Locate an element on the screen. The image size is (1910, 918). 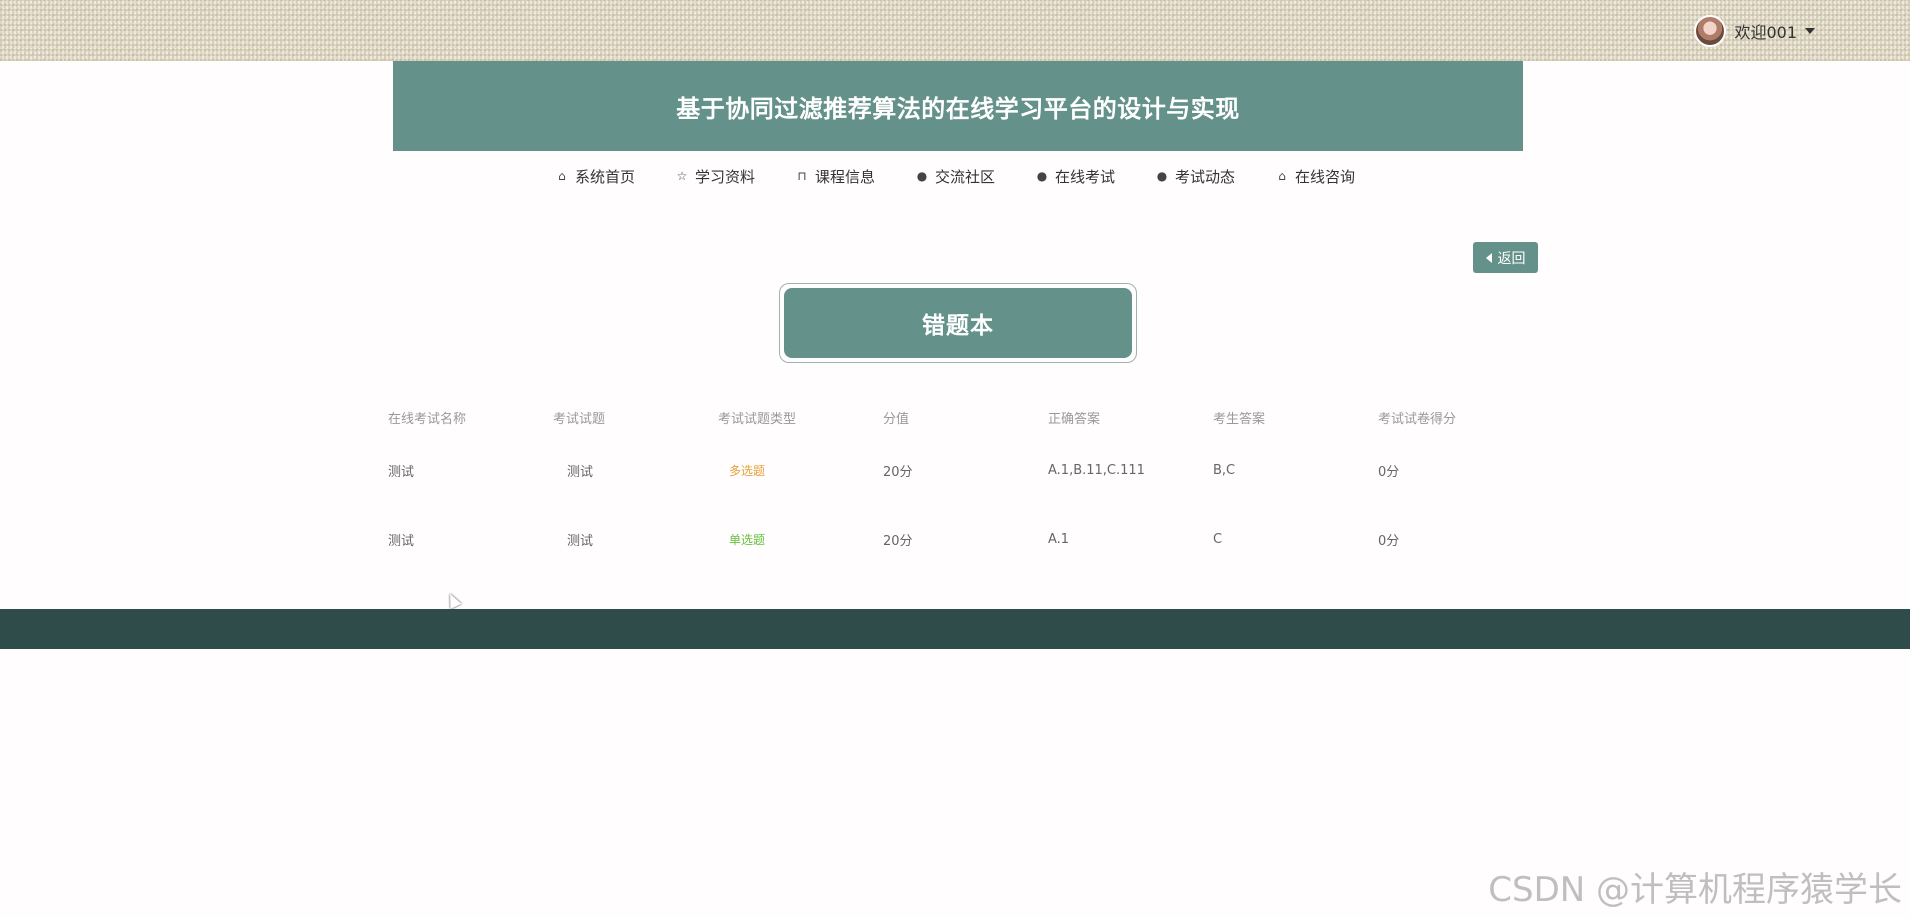
nav-item-exam-news: ● 考试动态 is located at coordinates (1195, 176).